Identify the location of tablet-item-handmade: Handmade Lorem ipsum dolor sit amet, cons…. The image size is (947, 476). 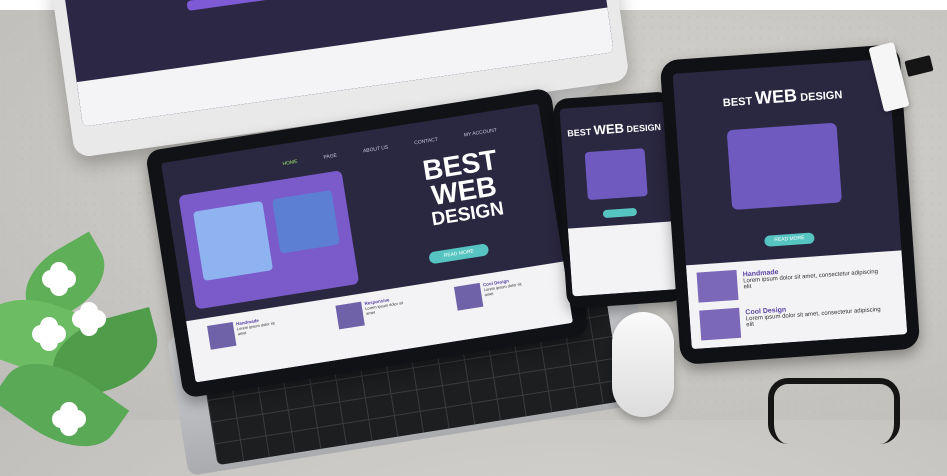
(795, 282).